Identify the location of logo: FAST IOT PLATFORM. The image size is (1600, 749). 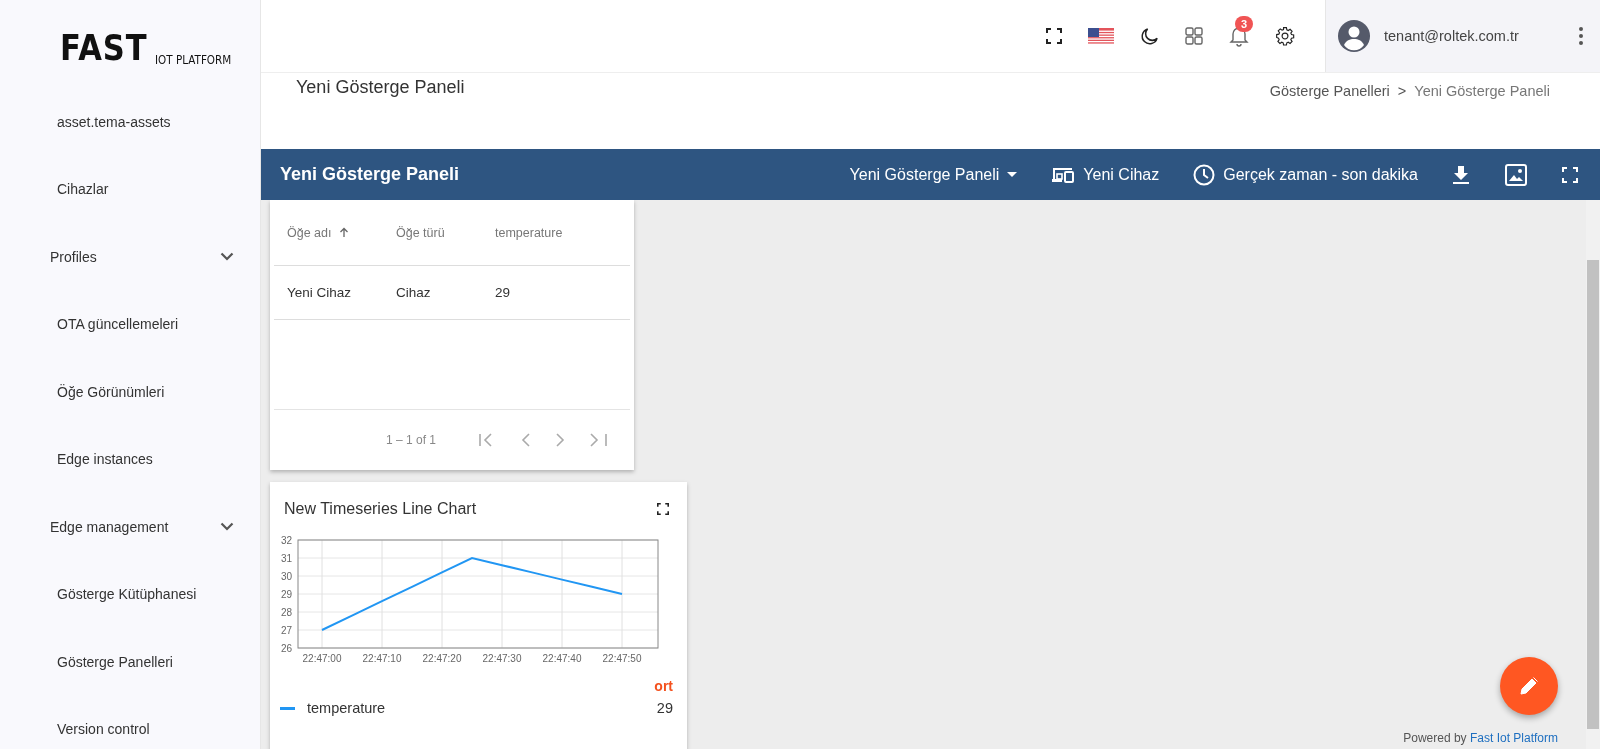
(146, 48).